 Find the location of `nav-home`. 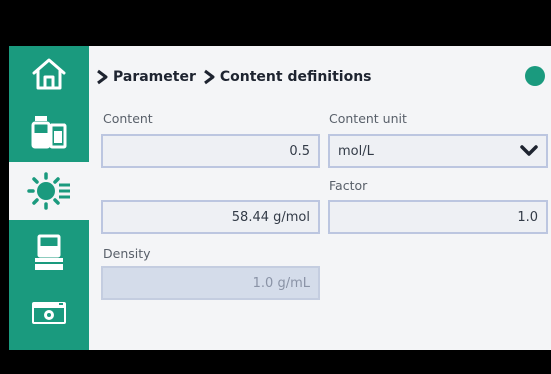

nav-home is located at coordinates (49, 74).